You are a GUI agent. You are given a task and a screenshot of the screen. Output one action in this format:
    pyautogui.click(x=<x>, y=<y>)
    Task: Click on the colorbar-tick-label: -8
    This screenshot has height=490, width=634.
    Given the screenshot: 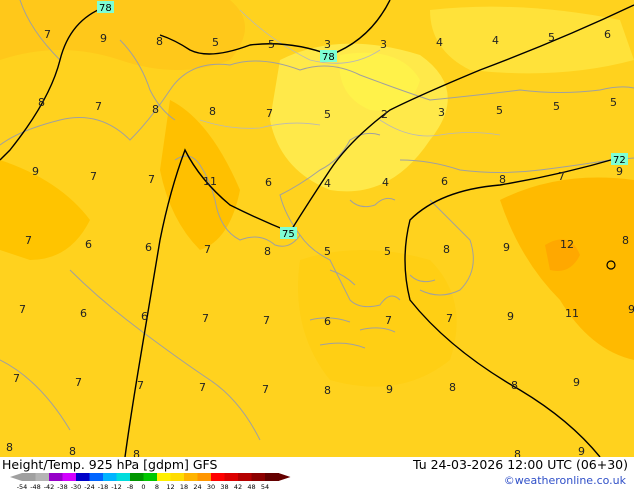 What is the action you would take?
    pyautogui.click(x=130, y=486)
    